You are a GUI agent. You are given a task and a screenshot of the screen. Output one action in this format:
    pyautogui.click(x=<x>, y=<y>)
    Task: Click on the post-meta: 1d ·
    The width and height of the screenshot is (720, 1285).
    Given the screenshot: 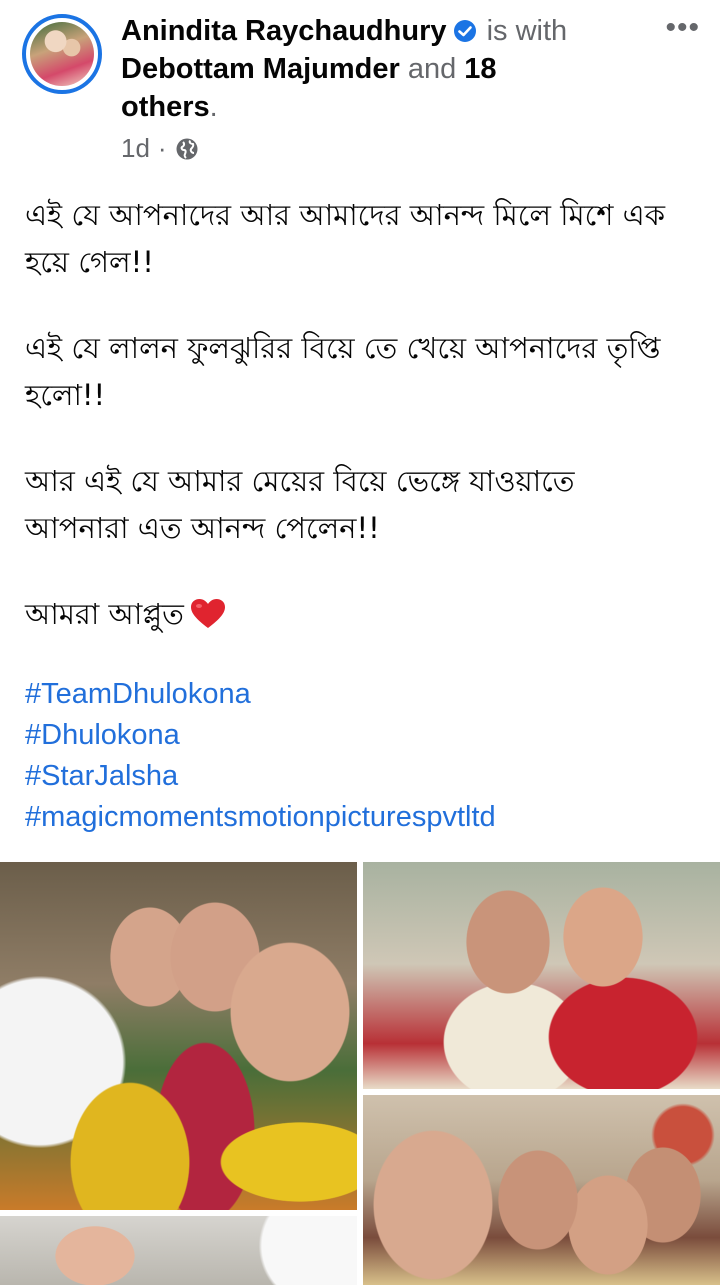 What is the action you would take?
    pyautogui.click(x=160, y=148)
    